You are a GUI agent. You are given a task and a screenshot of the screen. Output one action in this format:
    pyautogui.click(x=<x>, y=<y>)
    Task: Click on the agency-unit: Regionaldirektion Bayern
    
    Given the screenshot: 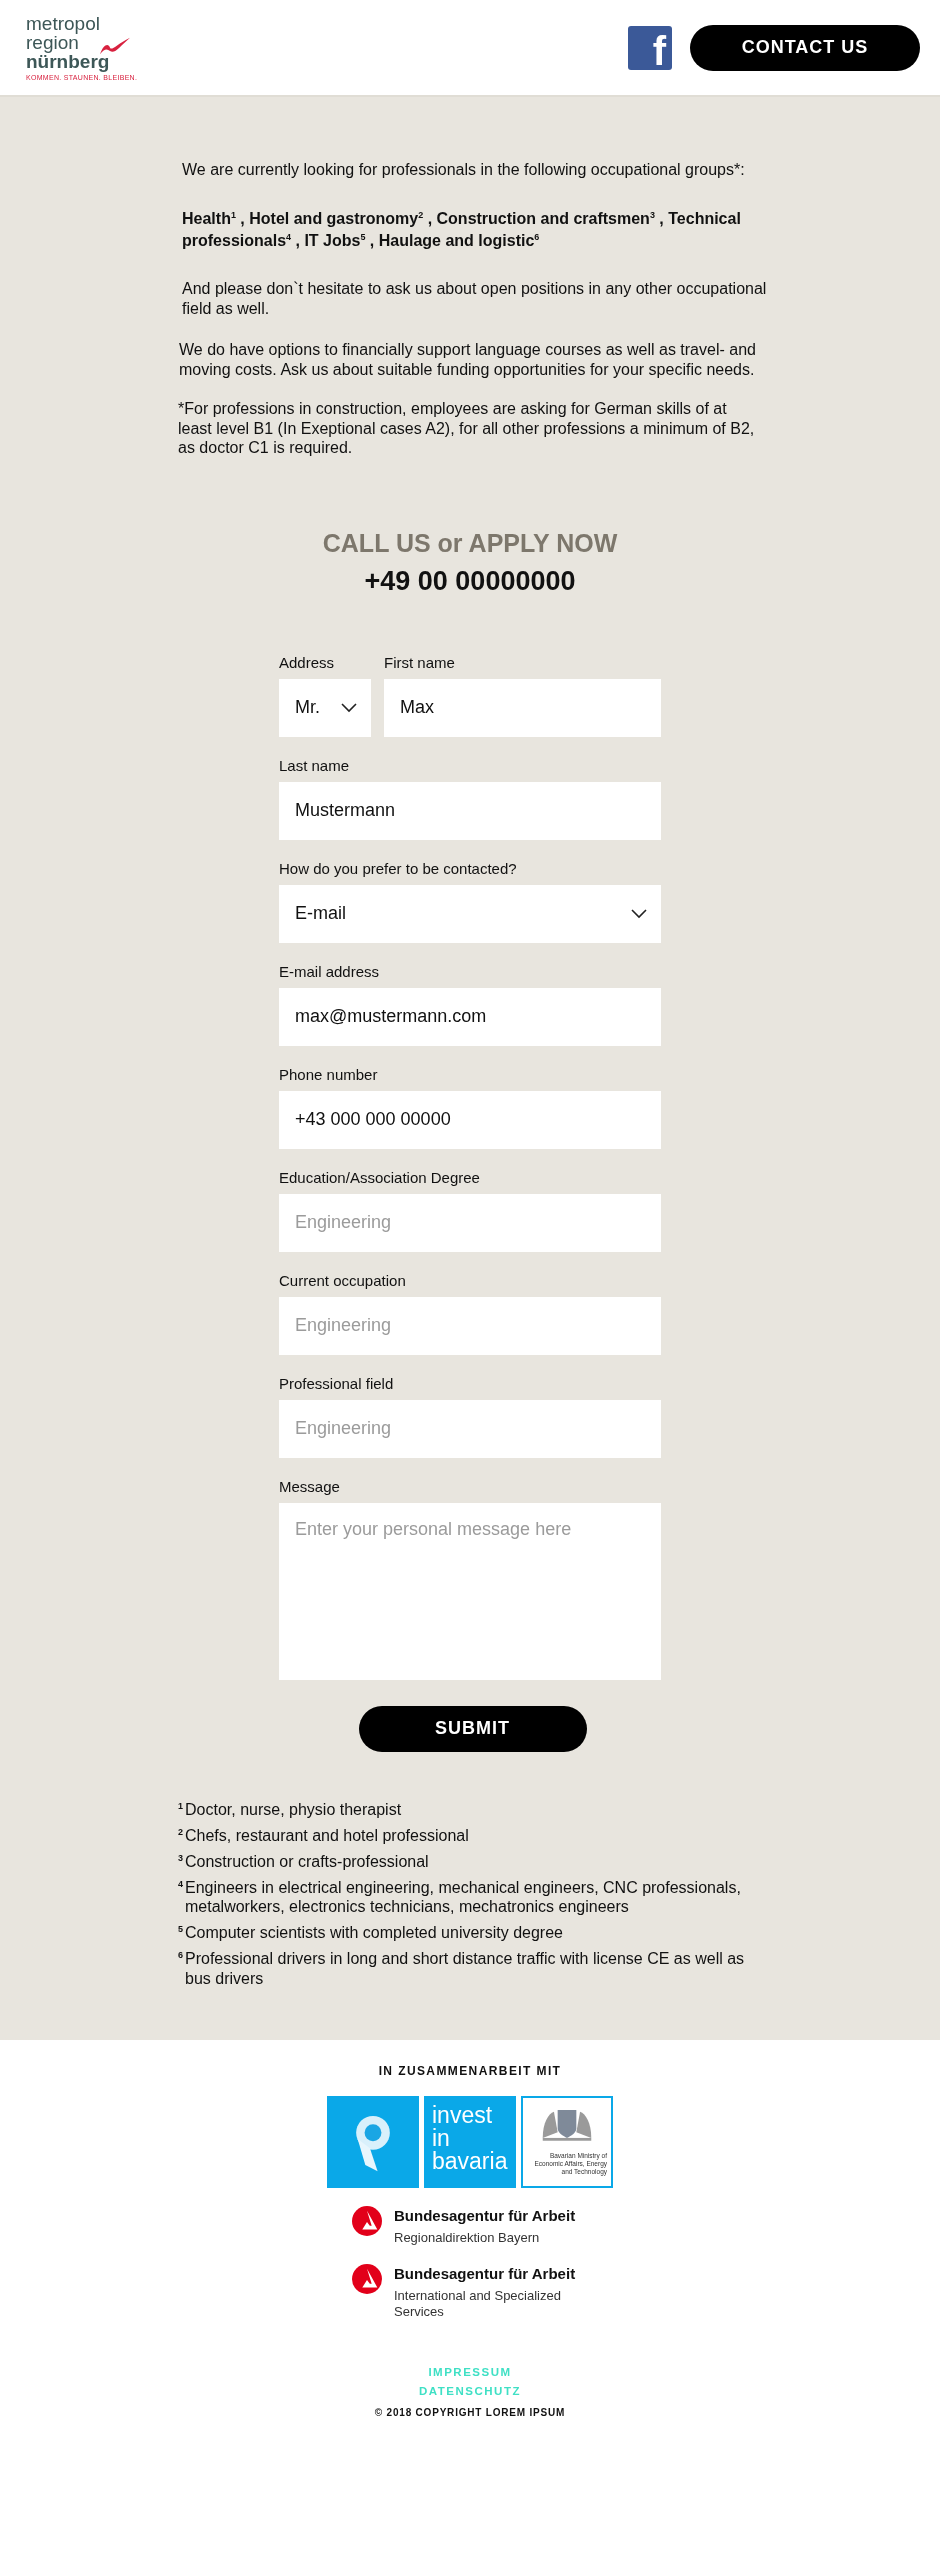 What is the action you would take?
    pyautogui.click(x=467, y=2237)
    